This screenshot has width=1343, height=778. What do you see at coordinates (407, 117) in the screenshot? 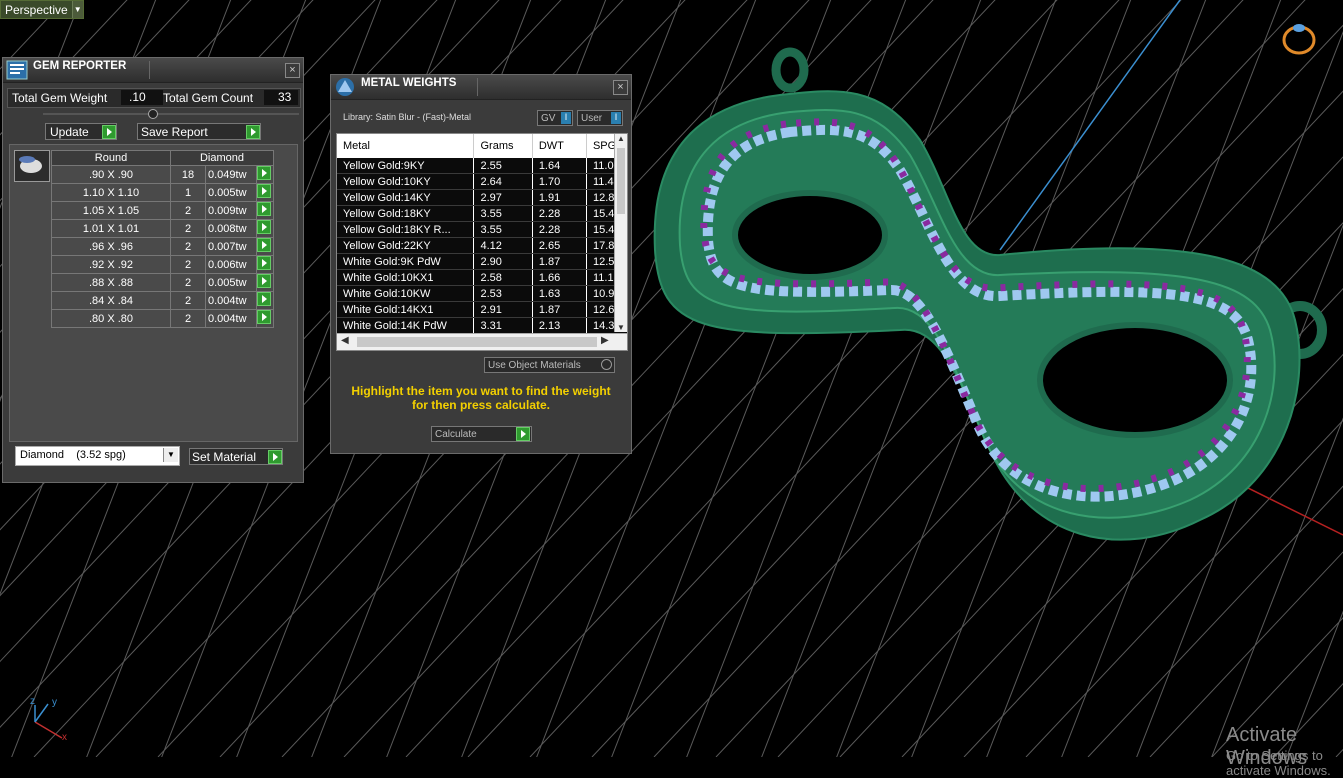
I see `library-label: Library: Satin Blur - (Fast)-Metal` at bounding box center [407, 117].